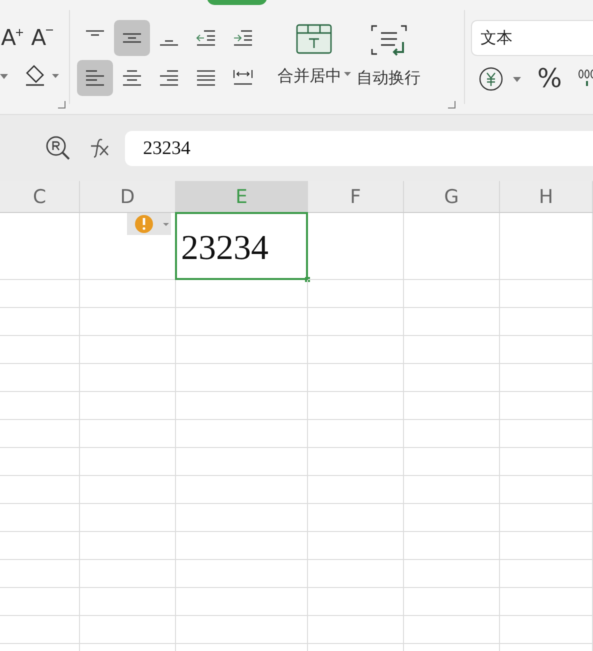 This screenshot has height=651, width=593. Describe the element at coordinates (58, 148) in the screenshot. I see `zoom-icon` at that location.